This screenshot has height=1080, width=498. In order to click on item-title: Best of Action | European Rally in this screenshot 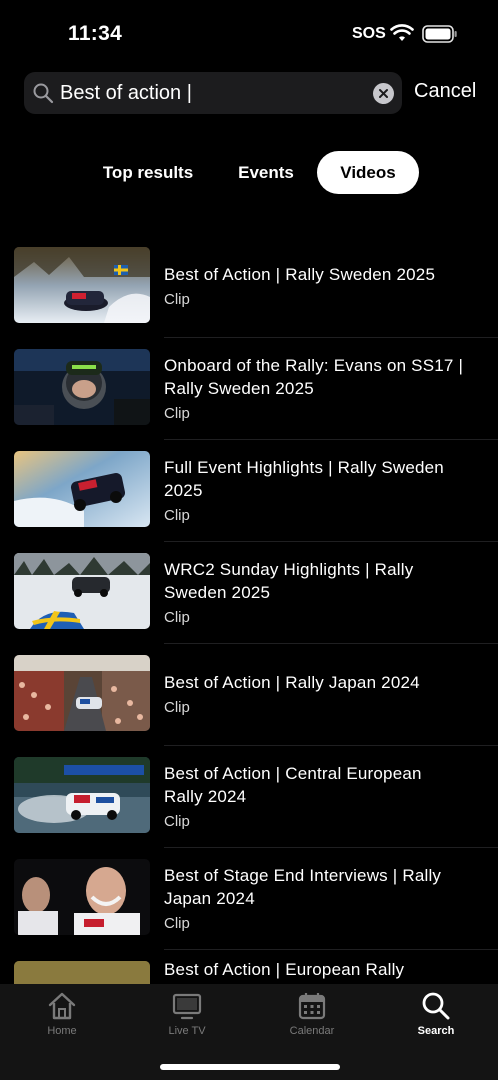, I will do `click(284, 969)`.